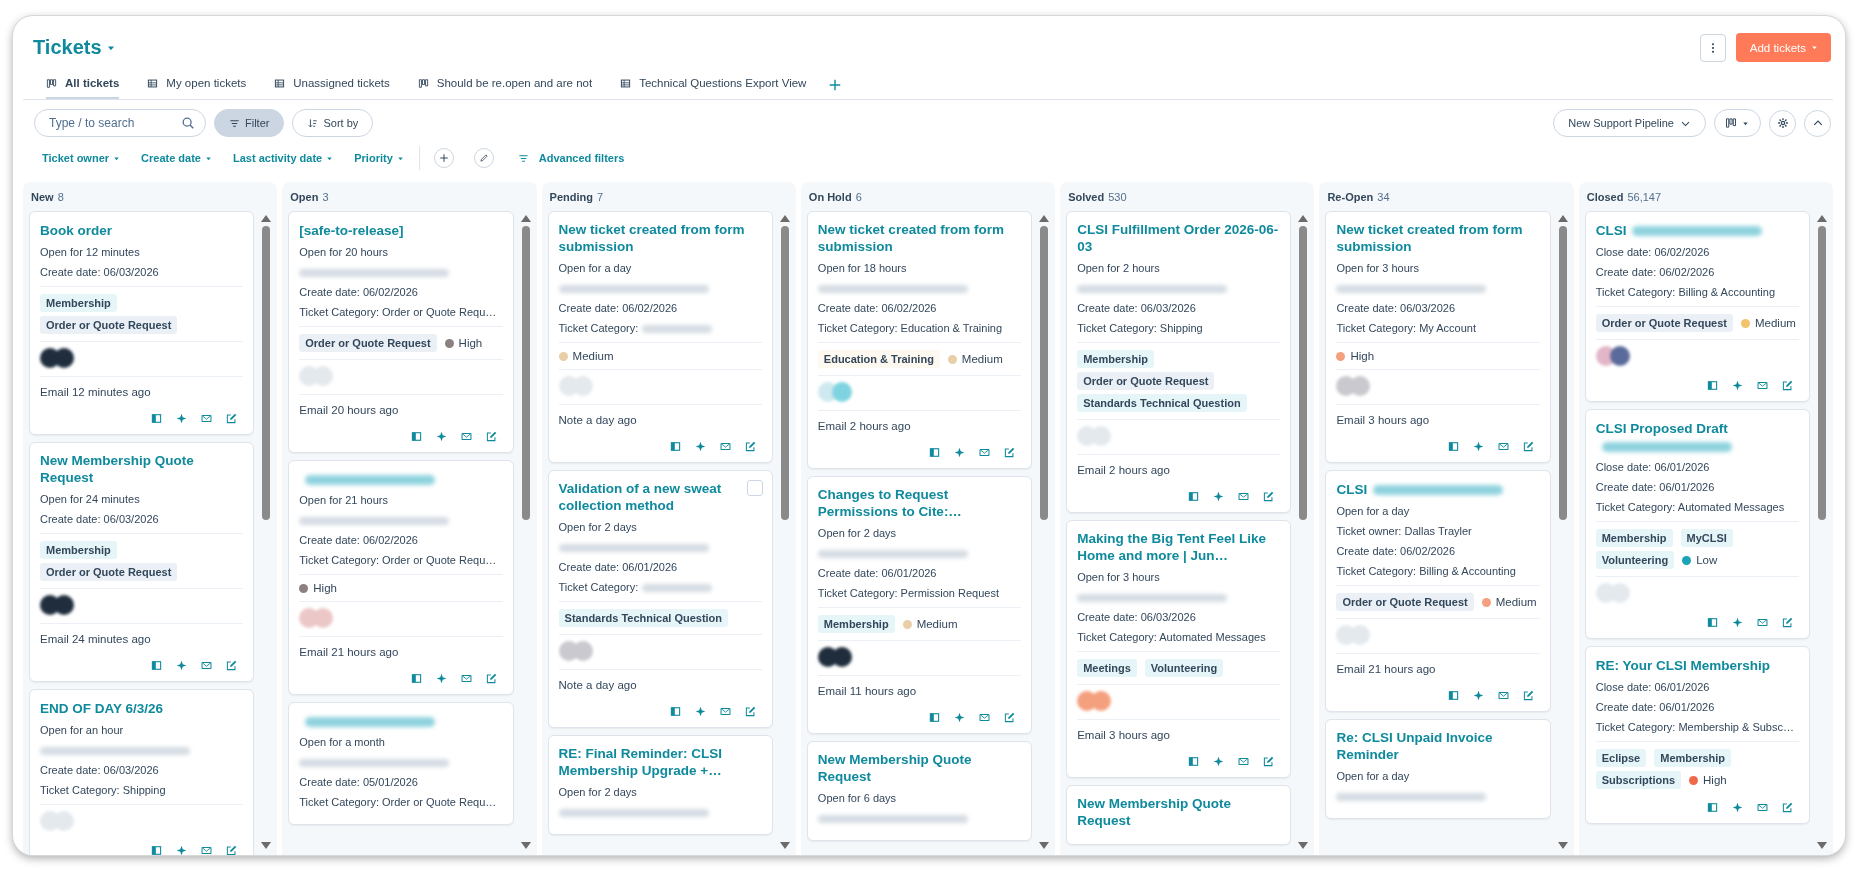 The image size is (1858, 871). I want to click on view-tab: Should be re.open and are not, so click(505, 85).